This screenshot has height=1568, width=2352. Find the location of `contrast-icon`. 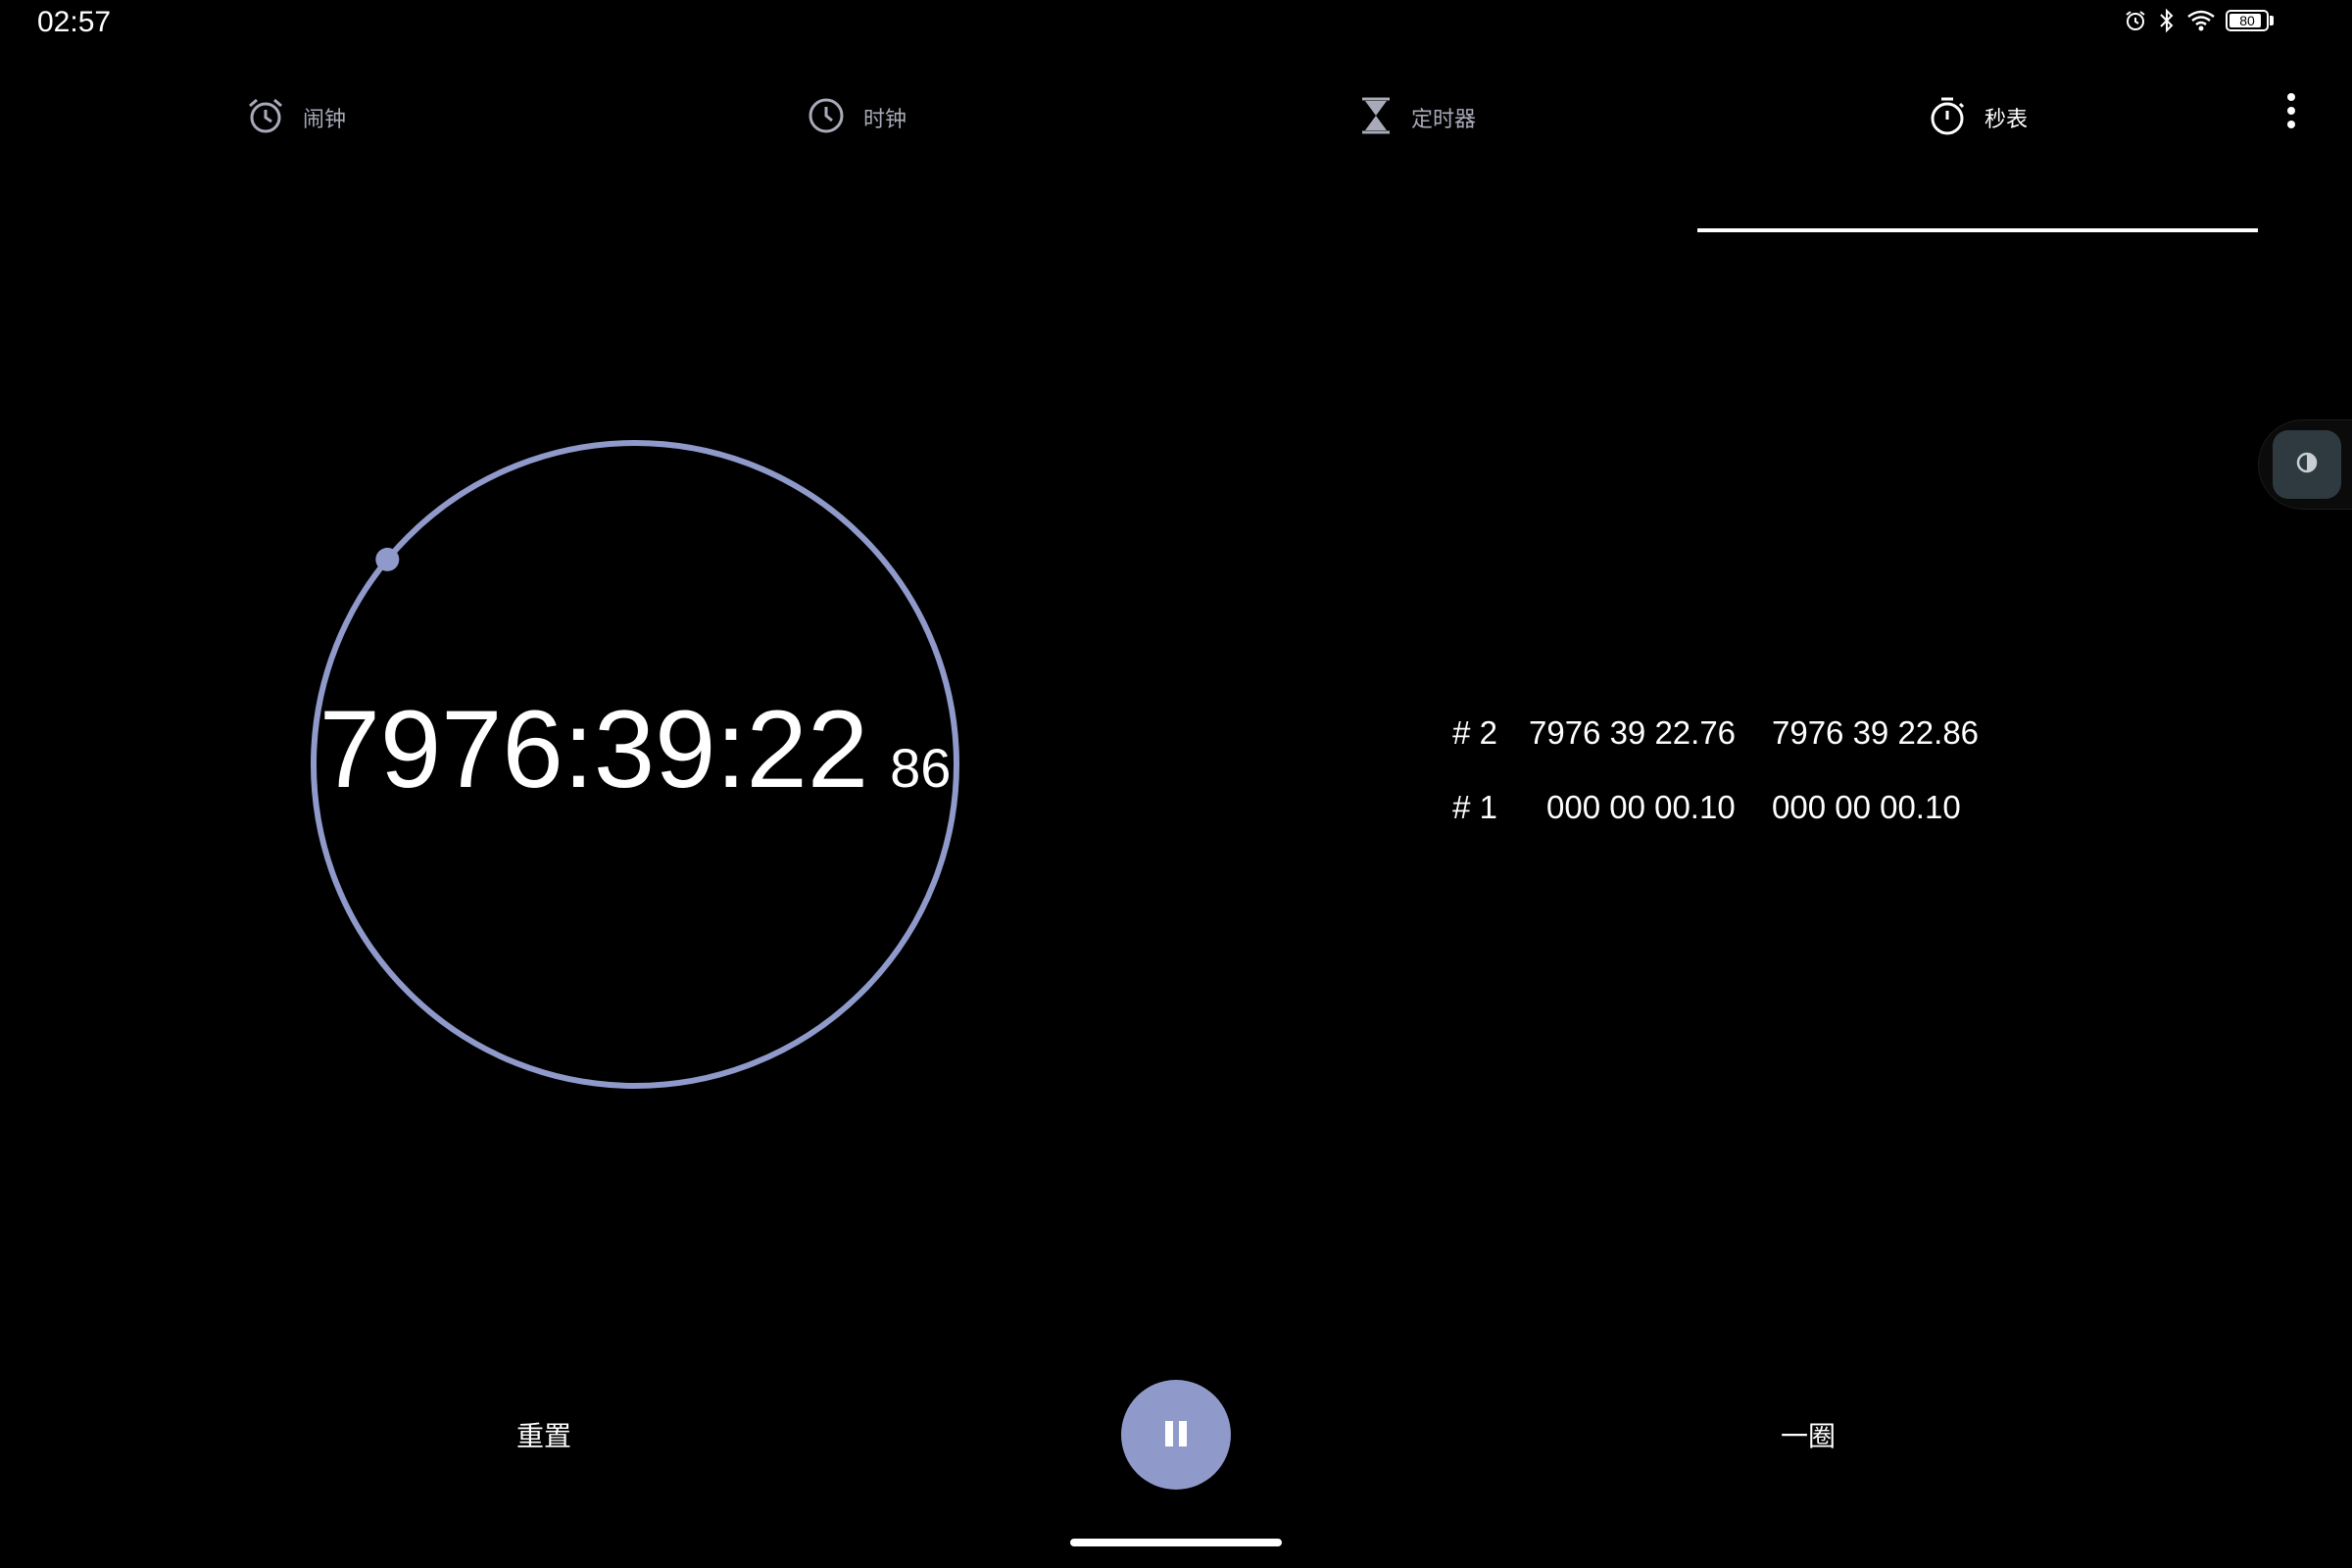

contrast-icon is located at coordinates (2307, 464).